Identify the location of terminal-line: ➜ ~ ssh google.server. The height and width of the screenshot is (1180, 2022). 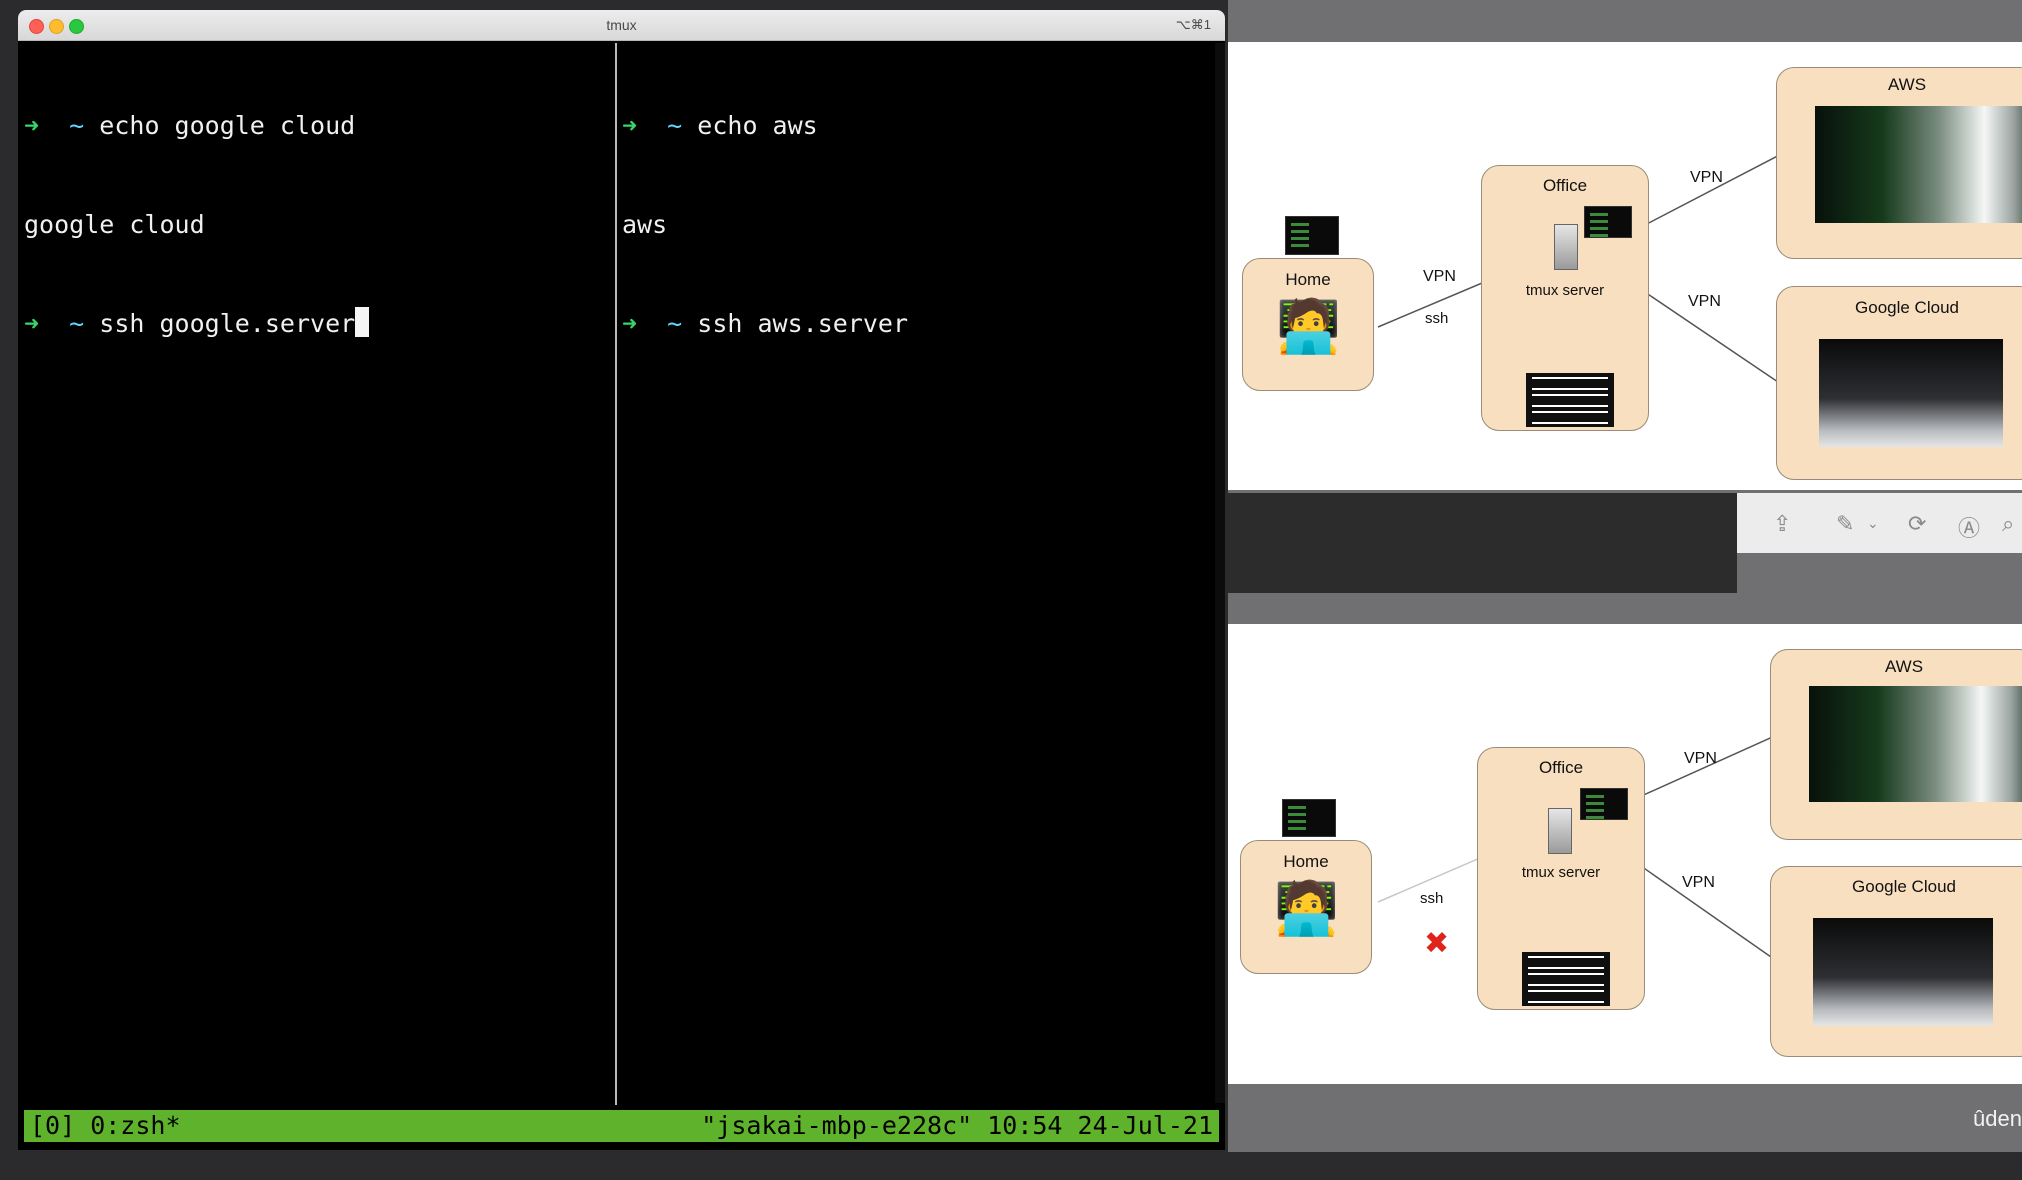
(319, 323).